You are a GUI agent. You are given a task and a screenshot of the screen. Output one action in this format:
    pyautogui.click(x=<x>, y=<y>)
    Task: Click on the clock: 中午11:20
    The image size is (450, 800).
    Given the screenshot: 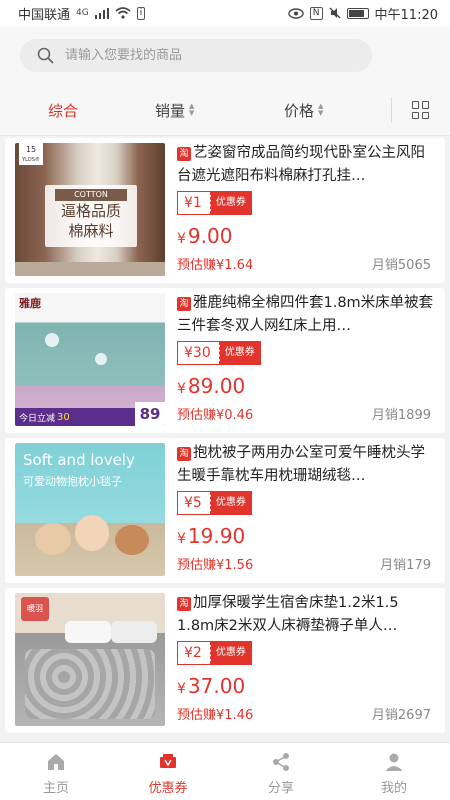 What is the action you would take?
    pyautogui.click(x=406, y=15)
    